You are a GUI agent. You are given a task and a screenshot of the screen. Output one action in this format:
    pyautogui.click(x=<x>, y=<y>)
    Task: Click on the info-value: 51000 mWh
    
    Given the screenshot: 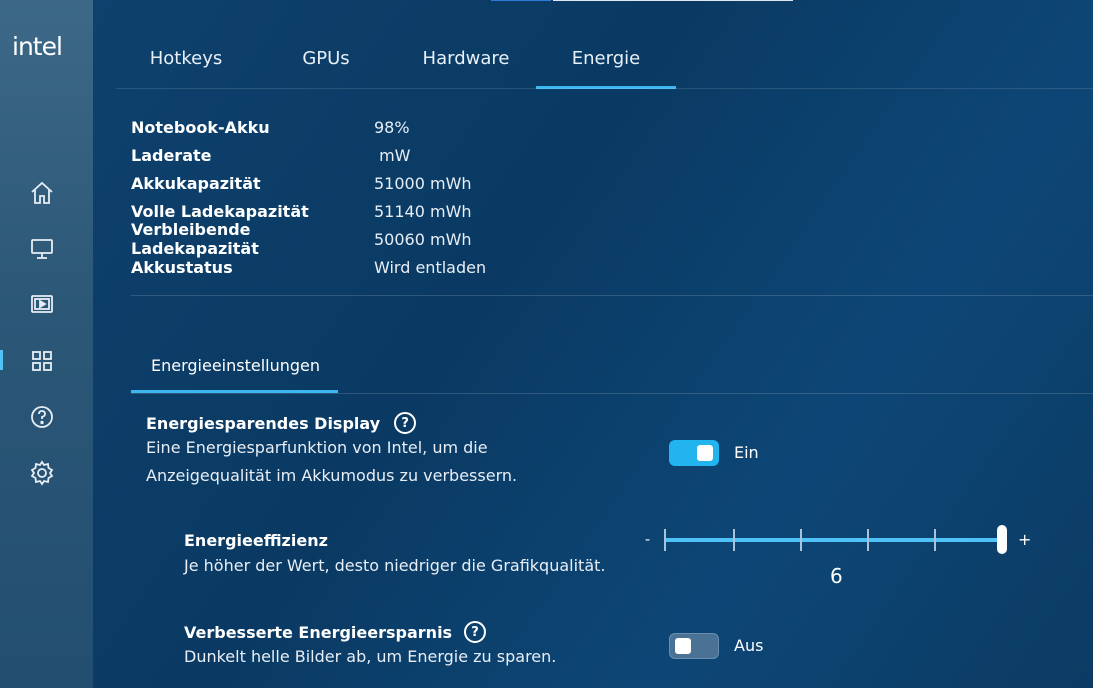 What is the action you would take?
    pyautogui.click(x=423, y=183)
    